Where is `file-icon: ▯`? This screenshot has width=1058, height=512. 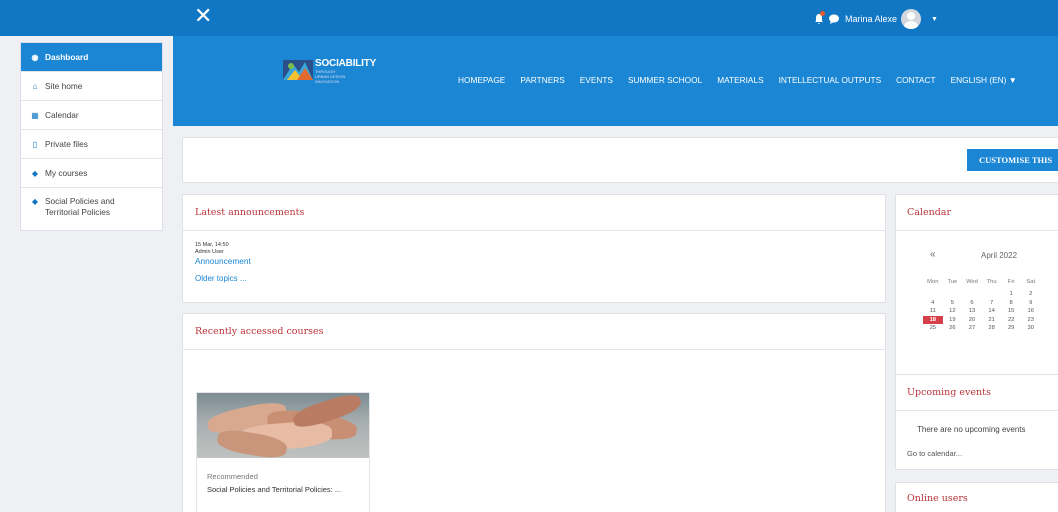 file-icon: ▯ is located at coordinates (35, 144).